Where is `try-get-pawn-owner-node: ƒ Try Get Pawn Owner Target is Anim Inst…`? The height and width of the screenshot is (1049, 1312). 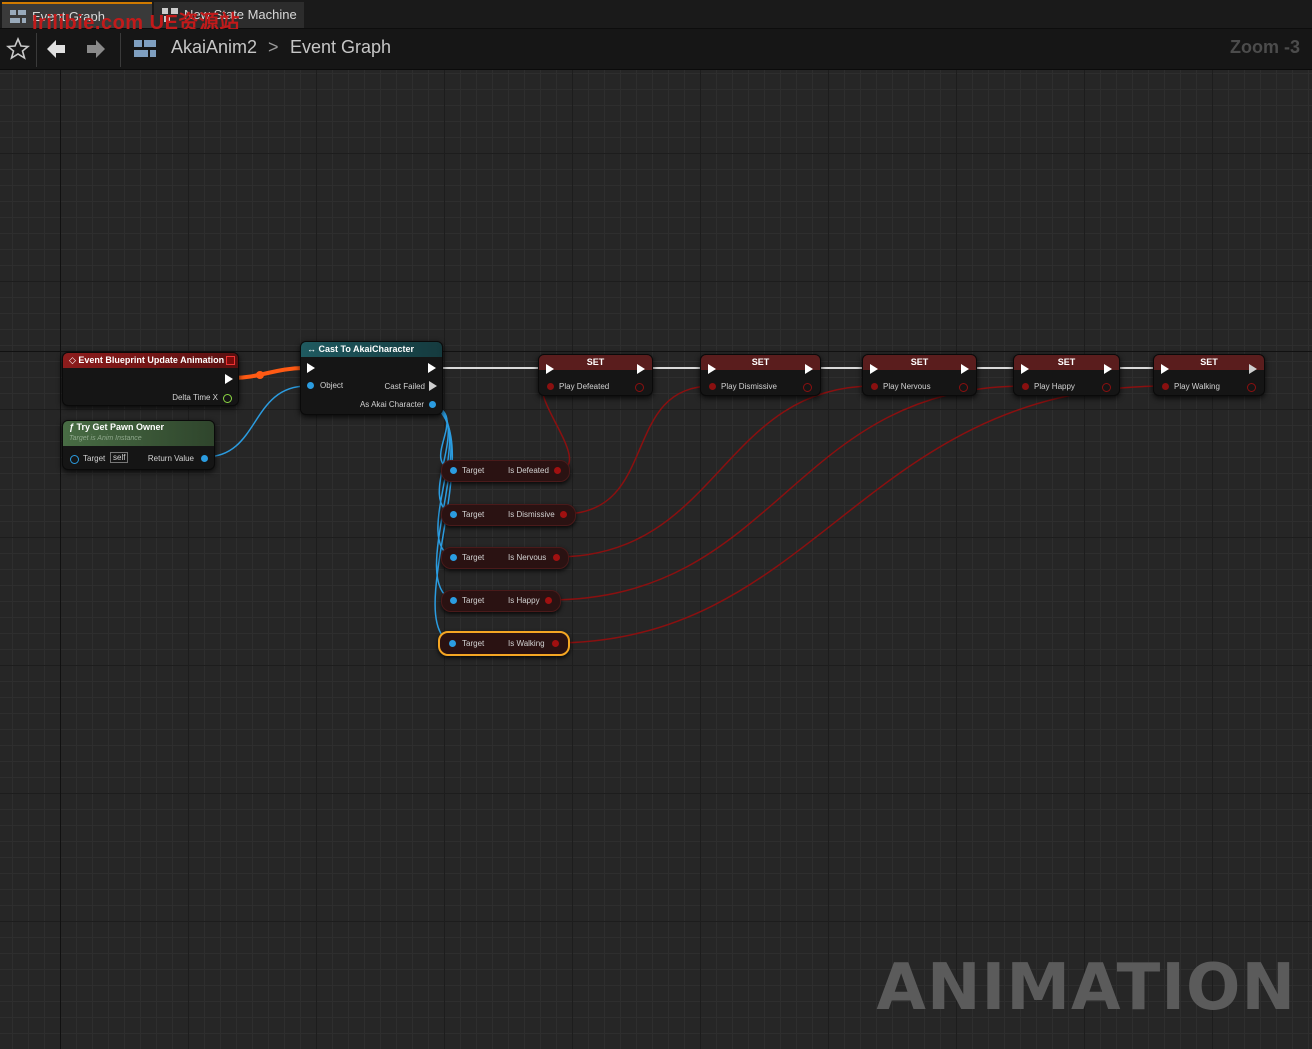 try-get-pawn-owner-node: ƒ Try Get Pawn Owner Target is Anim Inst… is located at coordinates (138, 445).